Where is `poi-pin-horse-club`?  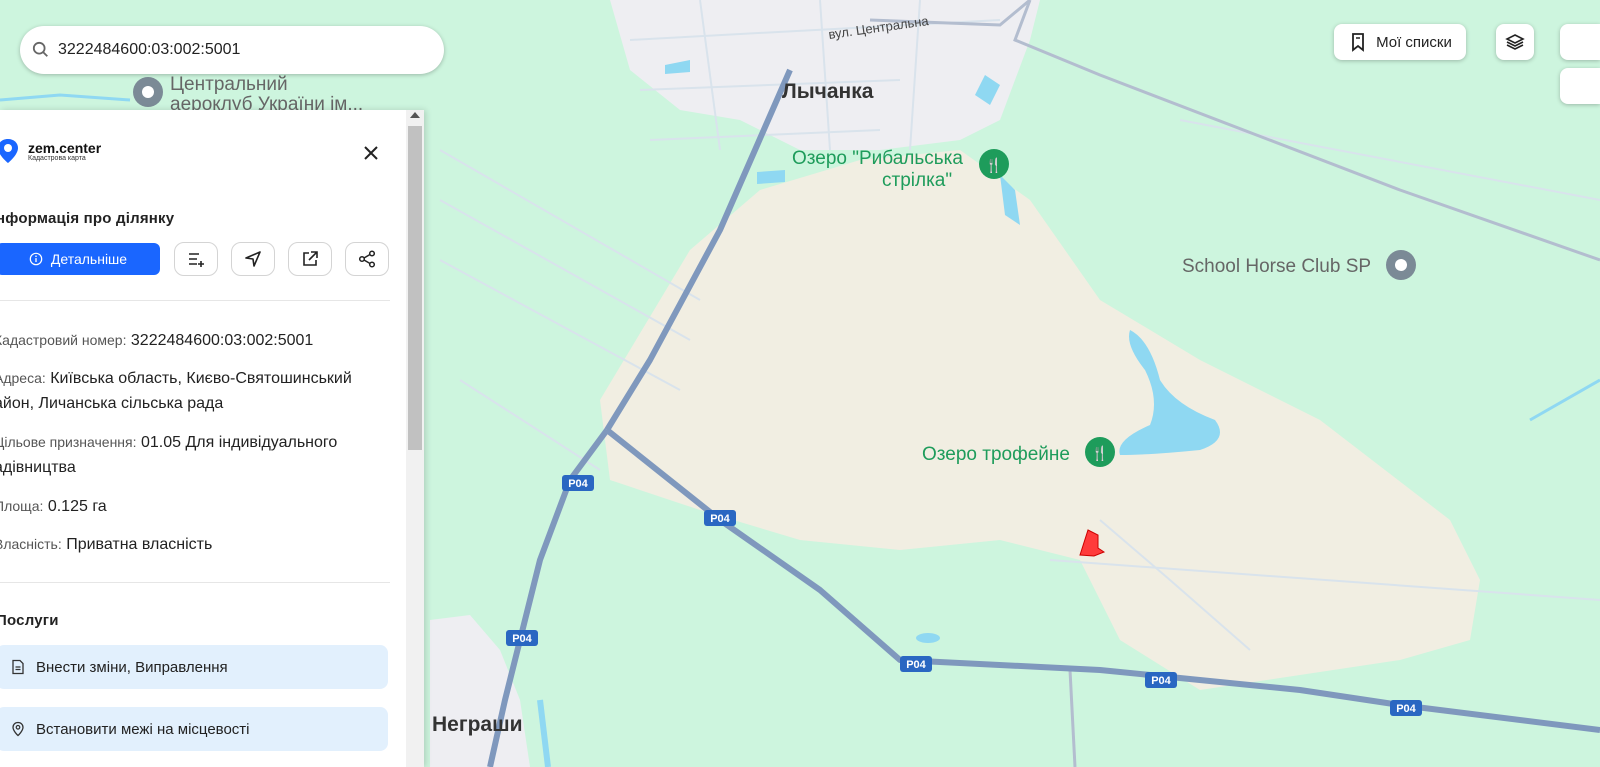 poi-pin-horse-club is located at coordinates (1401, 265).